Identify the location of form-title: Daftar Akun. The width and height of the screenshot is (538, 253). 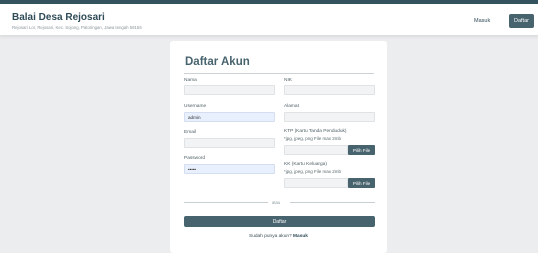
(217, 62).